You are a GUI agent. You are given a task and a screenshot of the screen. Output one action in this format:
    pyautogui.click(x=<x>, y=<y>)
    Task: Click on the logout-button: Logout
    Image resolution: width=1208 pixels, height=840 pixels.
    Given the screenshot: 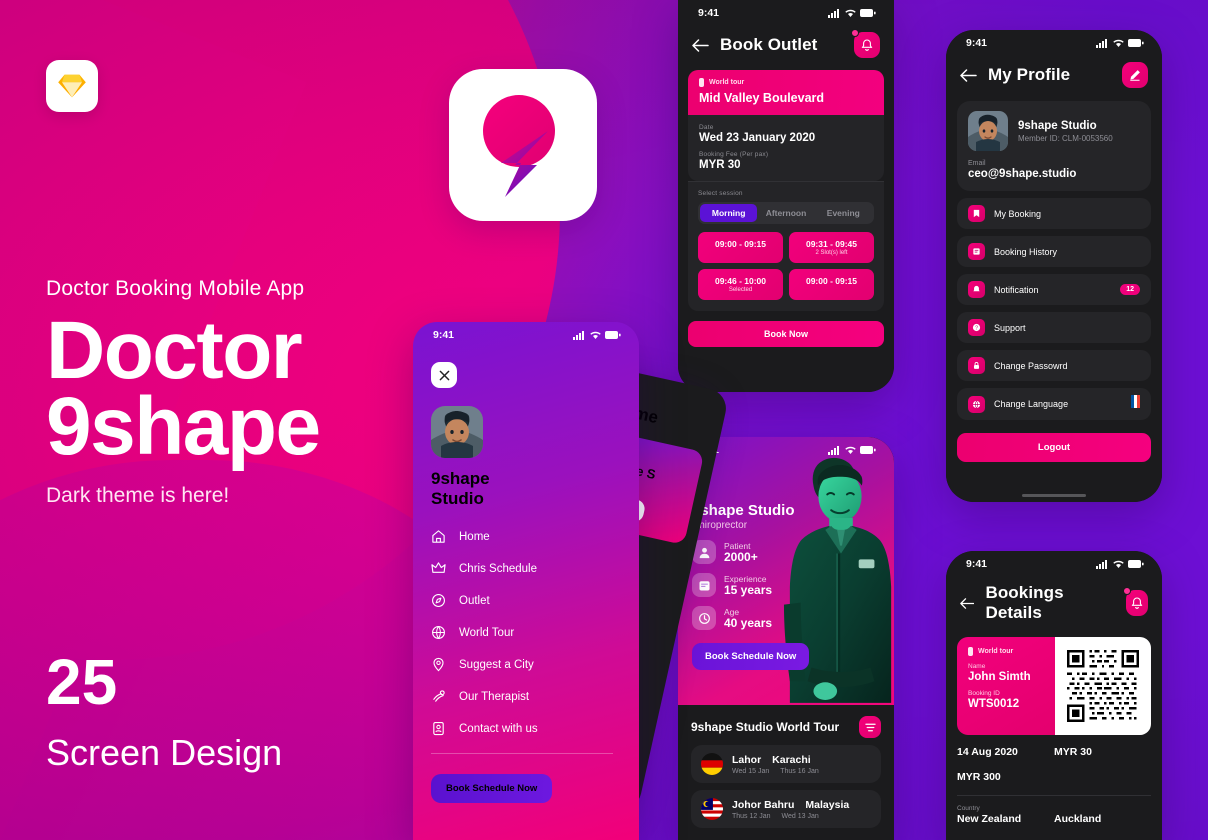 What is the action you would take?
    pyautogui.click(x=1054, y=447)
    